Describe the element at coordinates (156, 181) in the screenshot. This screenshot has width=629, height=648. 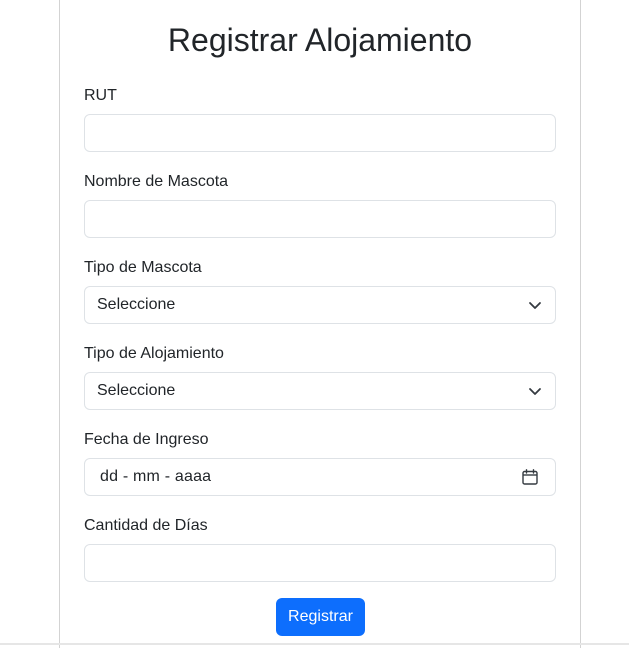
I see `pet-name-label: Nombre de Mascota` at that location.